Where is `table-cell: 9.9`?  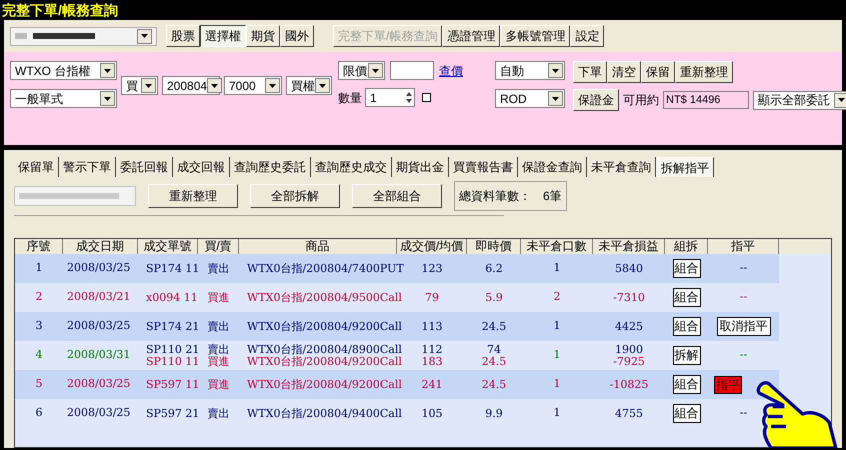 table-cell: 9.9 is located at coordinates (494, 414).